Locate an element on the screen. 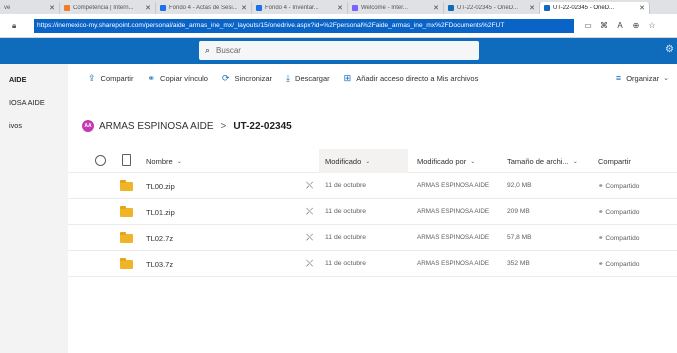 This screenshot has width=677, height=353. select-all-radio is located at coordinates (100, 160).